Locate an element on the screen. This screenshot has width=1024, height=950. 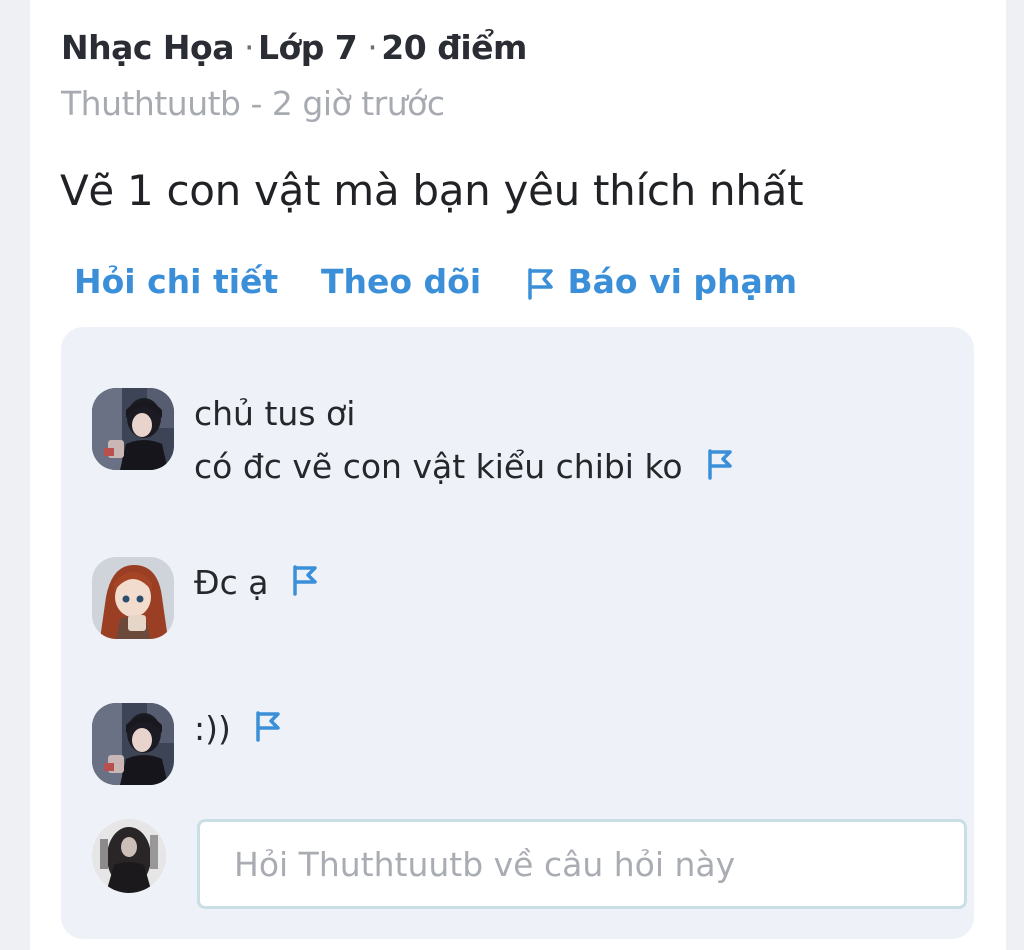
follow-link: Theo dõi is located at coordinates (401, 281).